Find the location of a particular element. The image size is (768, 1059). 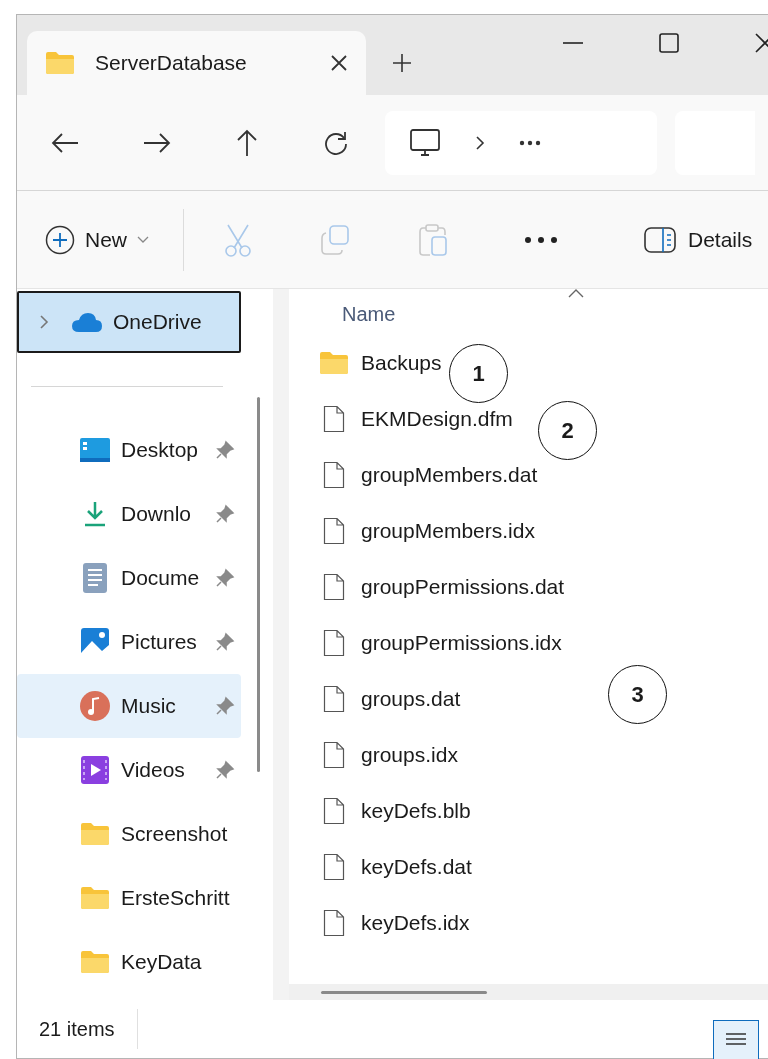

back-arrow-icon is located at coordinates (65, 142).